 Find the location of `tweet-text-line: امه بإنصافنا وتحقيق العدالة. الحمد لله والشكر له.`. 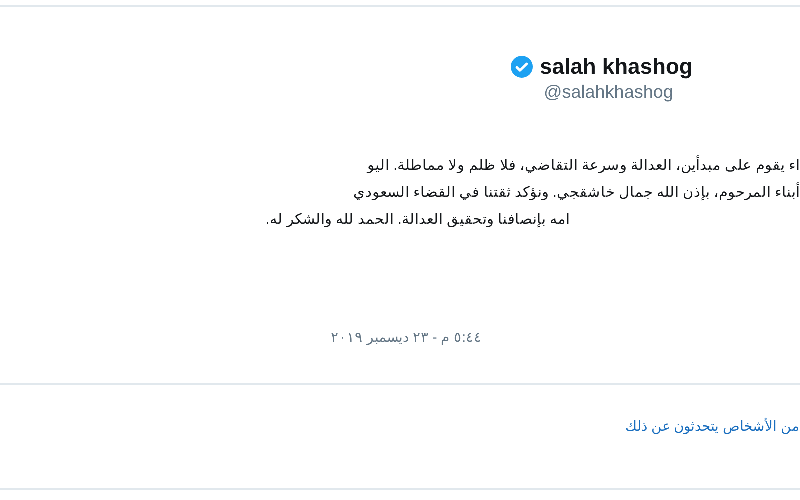

tweet-text-line: امه بإنصافنا وتحقيق العدالة. الحمد لله والشكر له. is located at coordinates (418, 220).